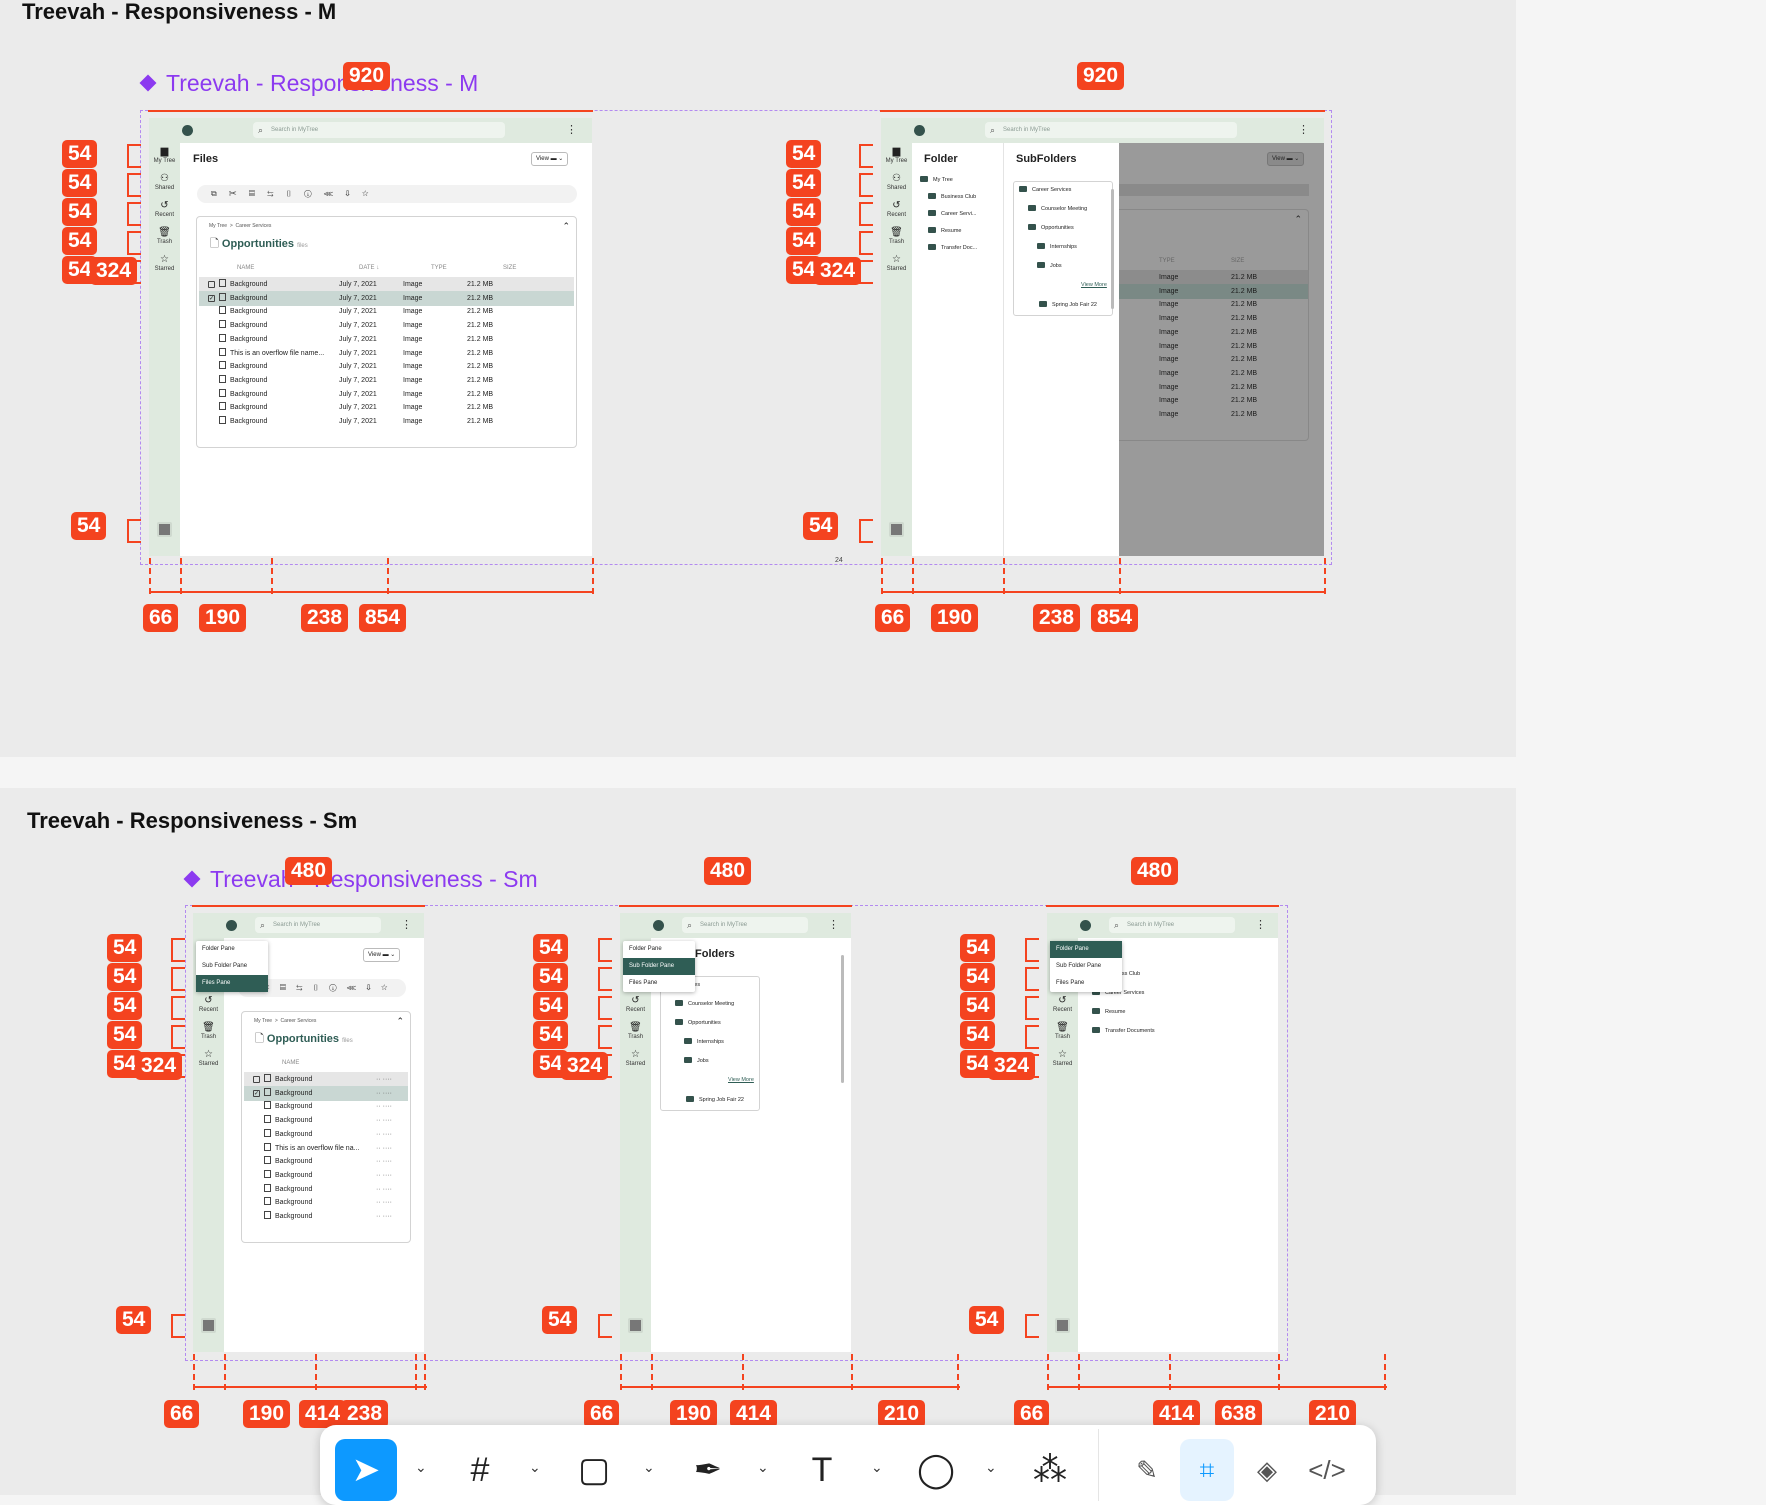  I want to click on subfolder-item: Career Services, so click(1045, 189).